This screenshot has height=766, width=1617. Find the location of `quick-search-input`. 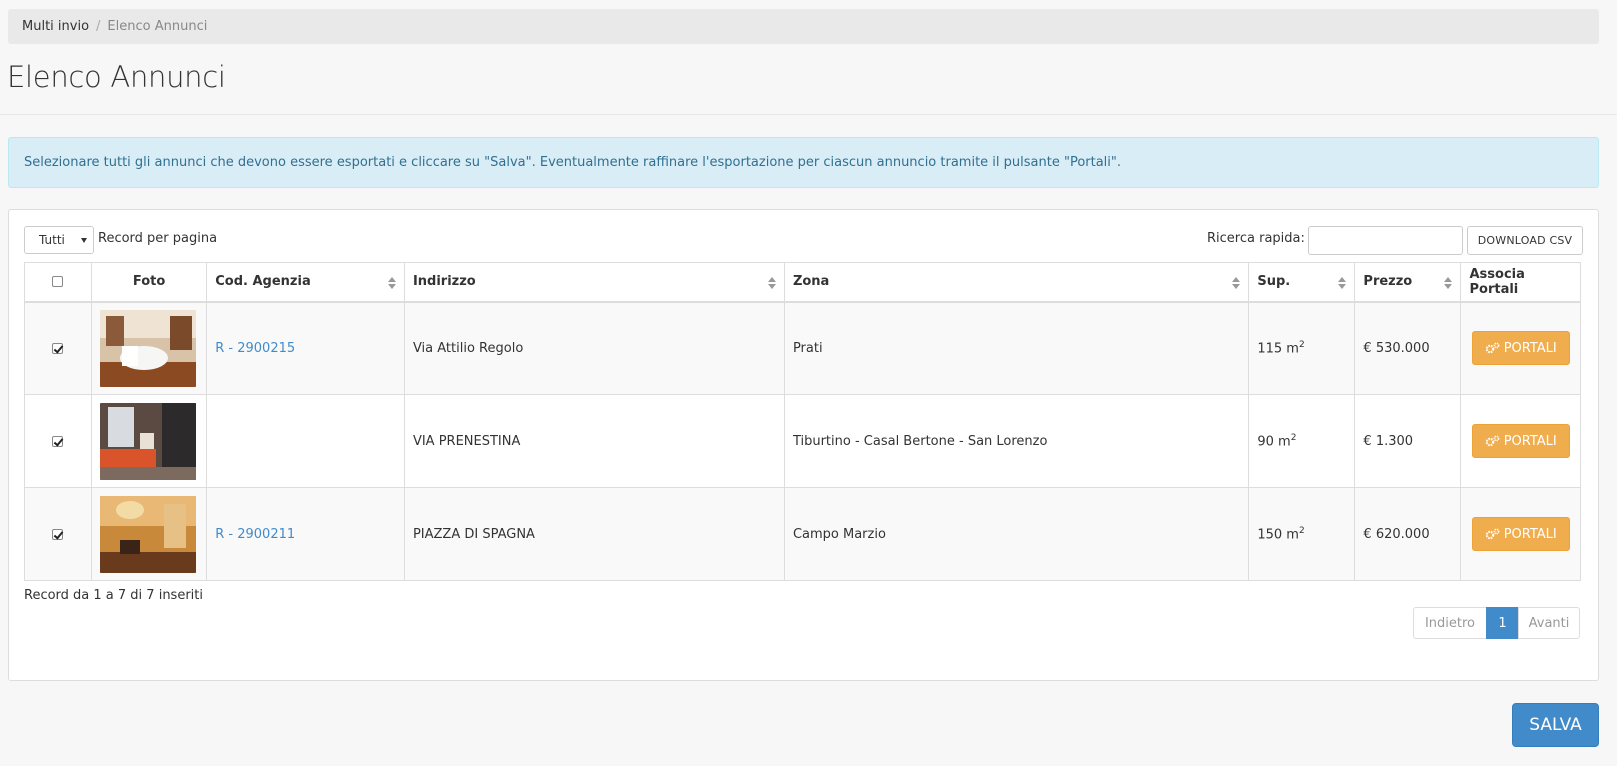

quick-search-input is located at coordinates (1385, 240).